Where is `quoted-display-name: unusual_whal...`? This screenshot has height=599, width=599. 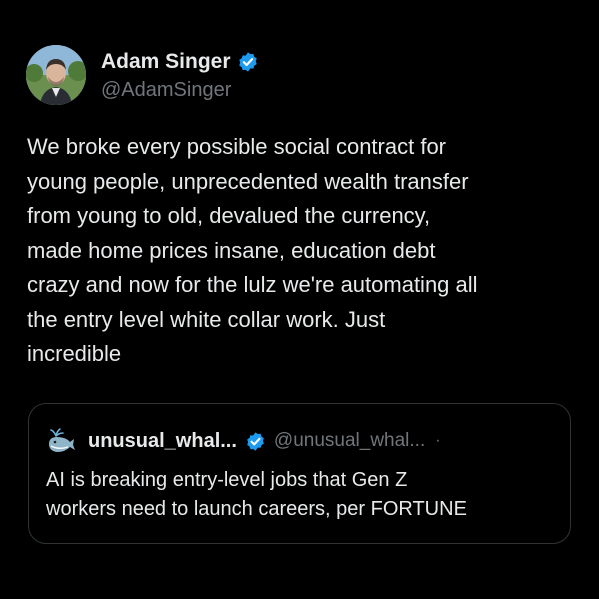 quoted-display-name: unusual_whal... is located at coordinates (162, 441).